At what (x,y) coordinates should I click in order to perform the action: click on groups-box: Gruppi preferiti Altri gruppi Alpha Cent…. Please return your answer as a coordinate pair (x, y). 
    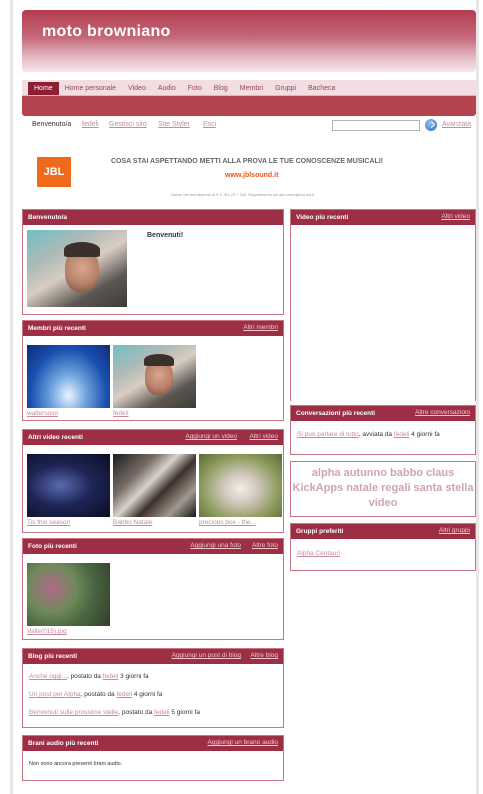
    Looking at the image, I should click on (383, 547).